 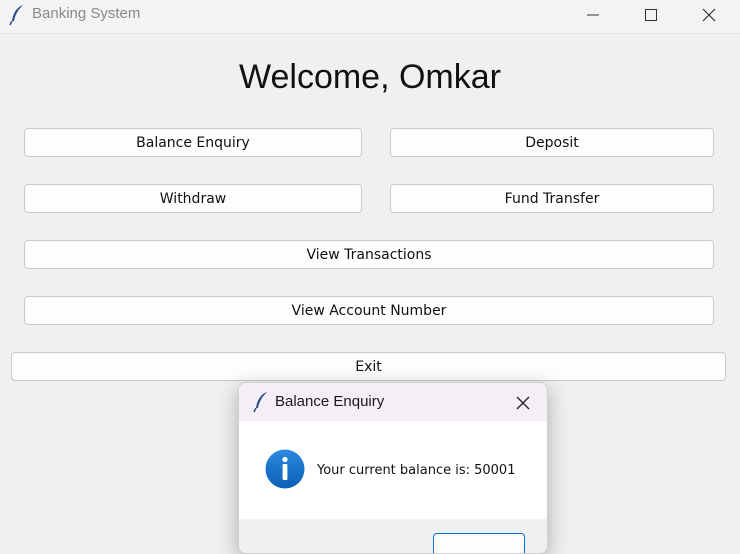 I want to click on dialog-close-button, so click(x=523, y=403).